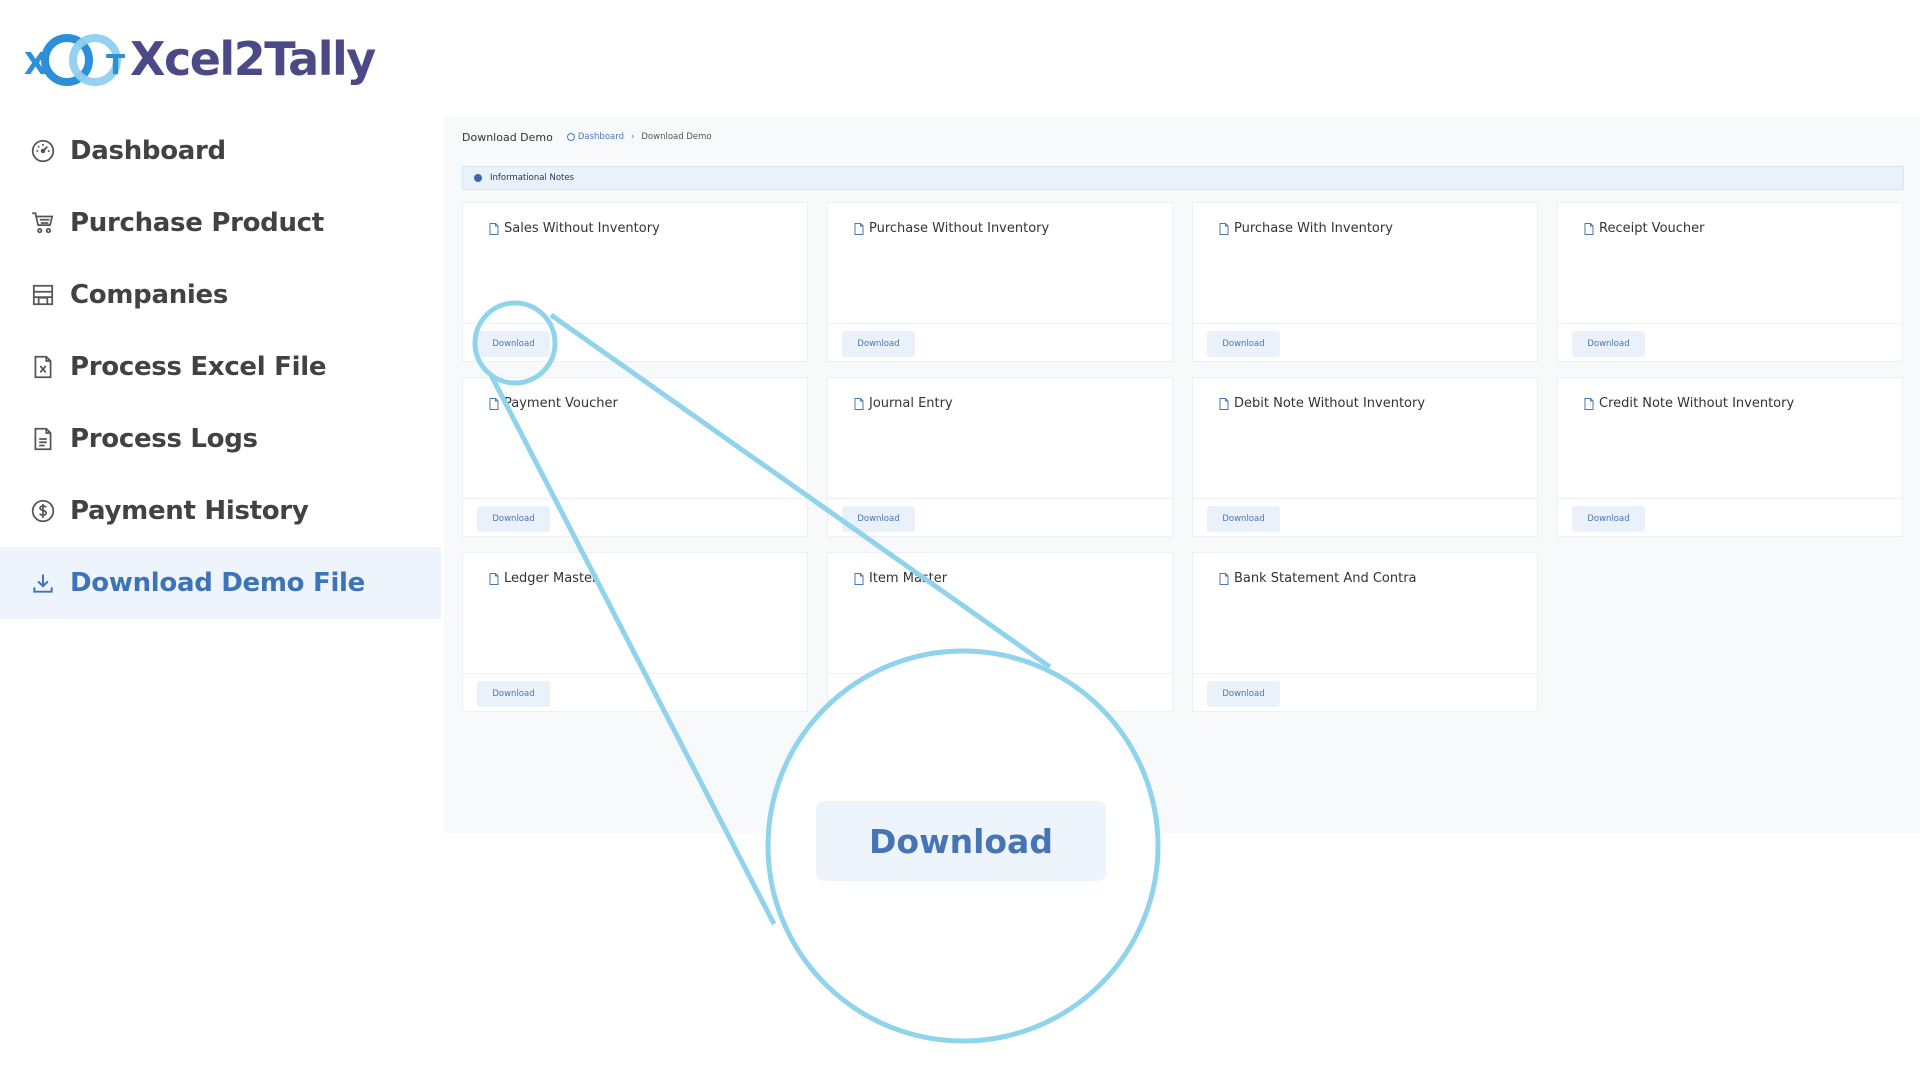 The width and height of the screenshot is (1920, 1080). What do you see at coordinates (639, 137) in the screenshot?
I see `breadcrumb: Dashboard › Download Demo` at bounding box center [639, 137].